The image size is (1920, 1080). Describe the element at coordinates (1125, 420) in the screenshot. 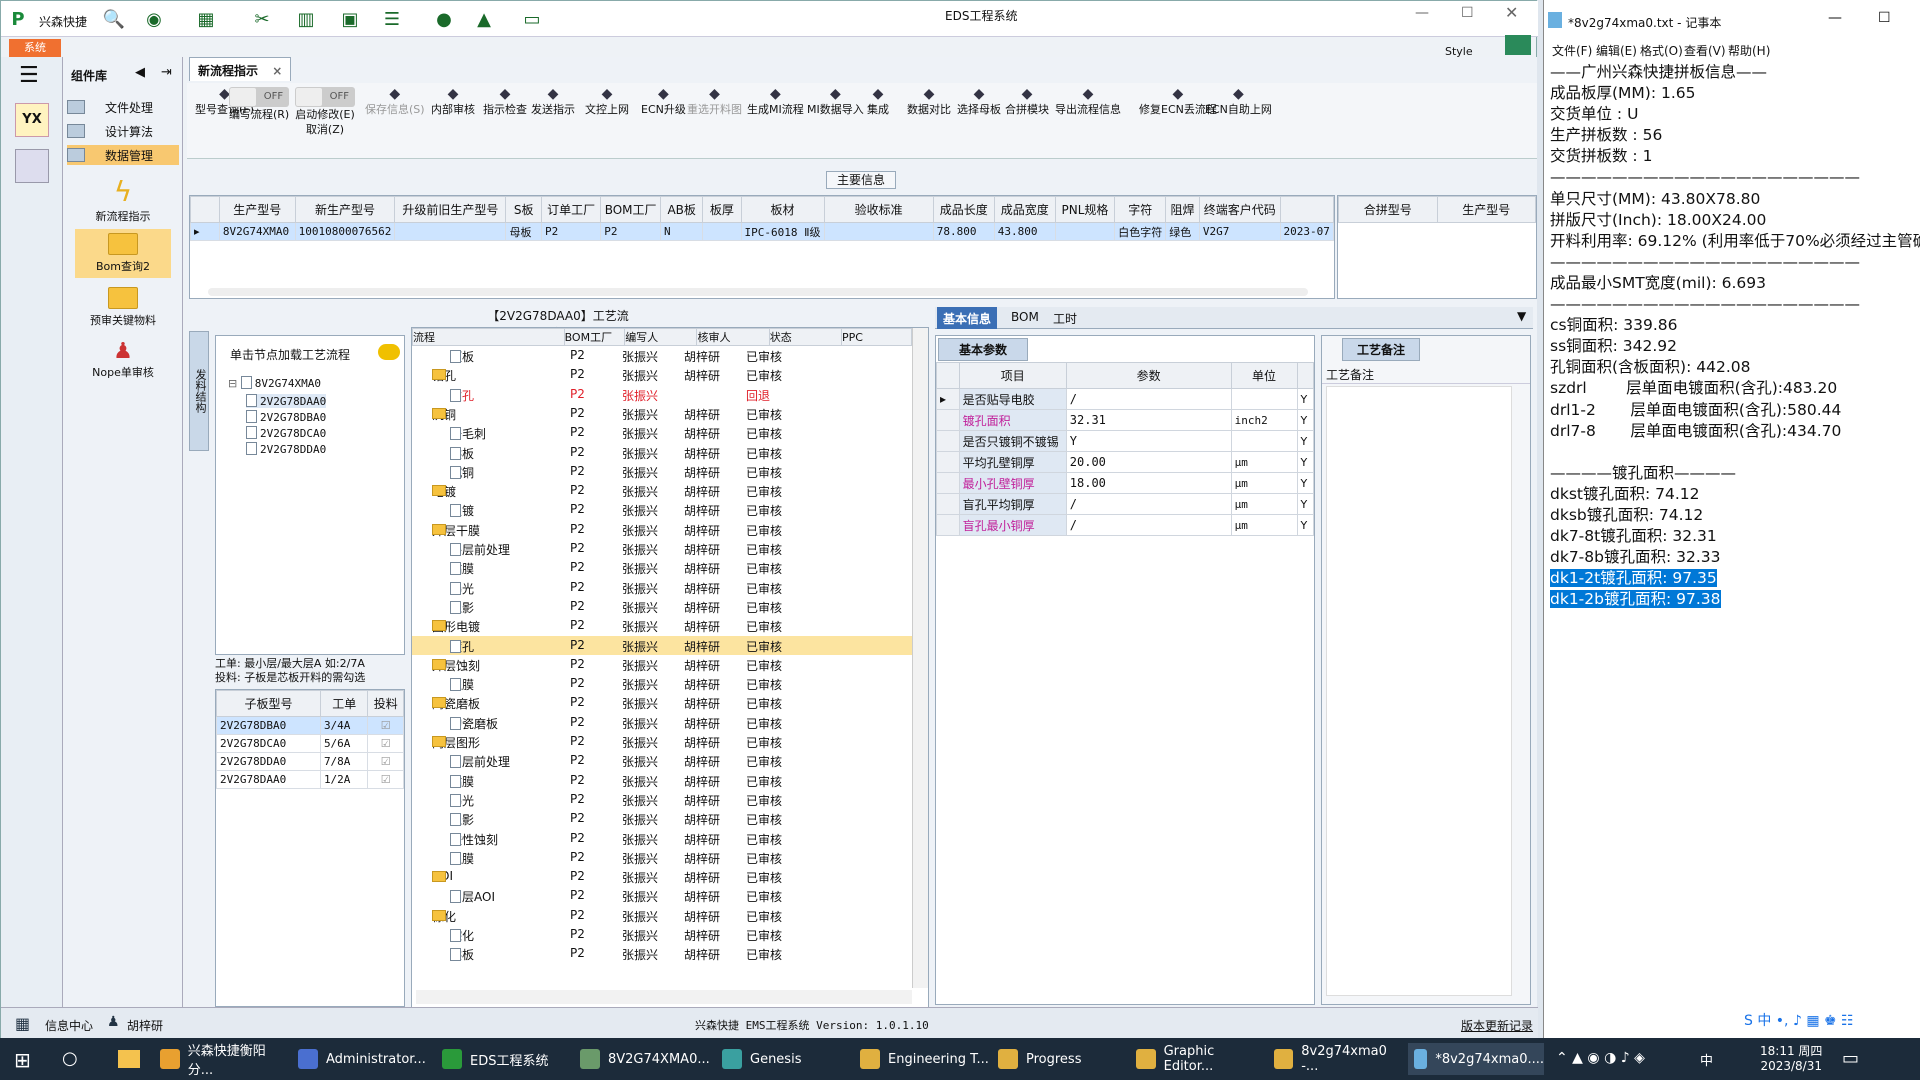

I see `param-row: 镀孔面积 32.31 inch2 Y` at that location.